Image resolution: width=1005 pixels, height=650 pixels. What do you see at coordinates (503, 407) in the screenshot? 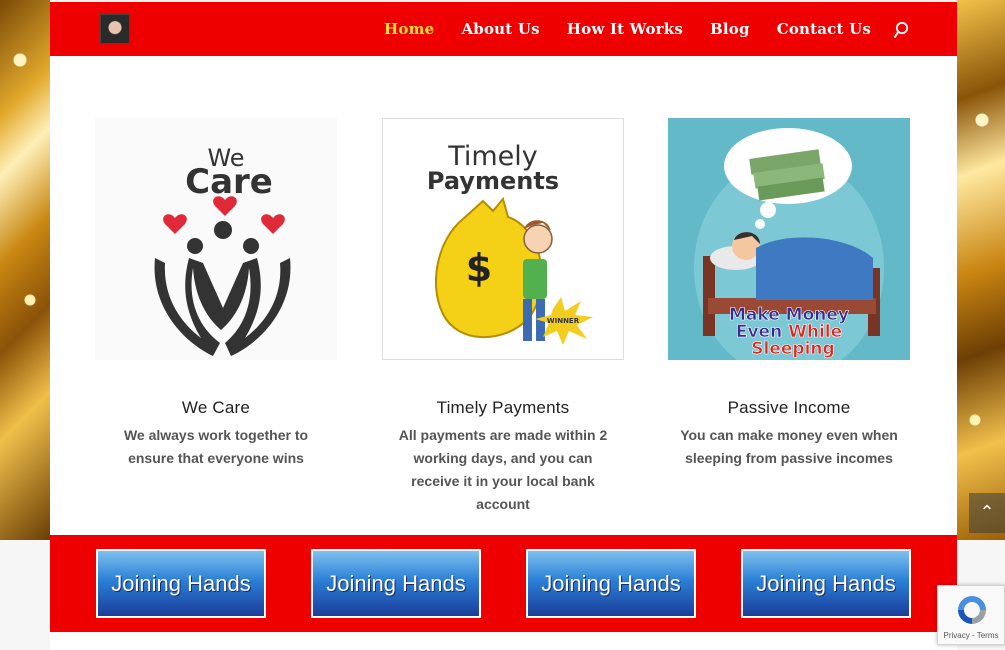
I see `feature-title: Timely Payments` at bounding box center [503, 407].